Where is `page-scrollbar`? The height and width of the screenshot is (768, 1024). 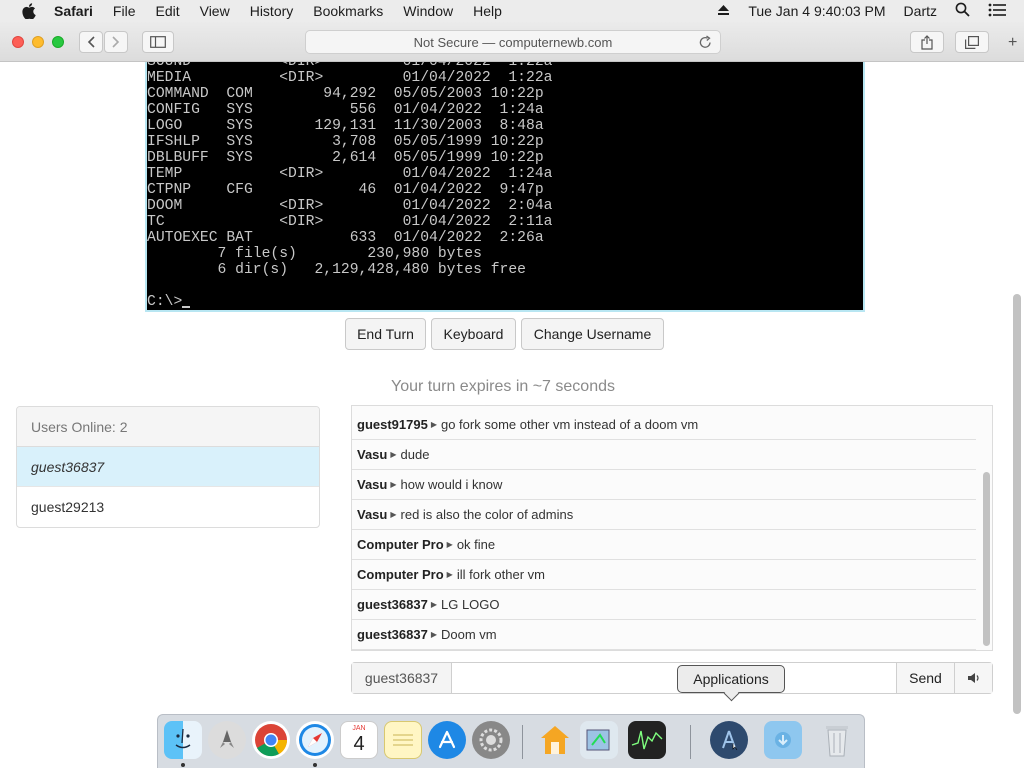 page-scrollbar is located at coordinates (1017, 504).